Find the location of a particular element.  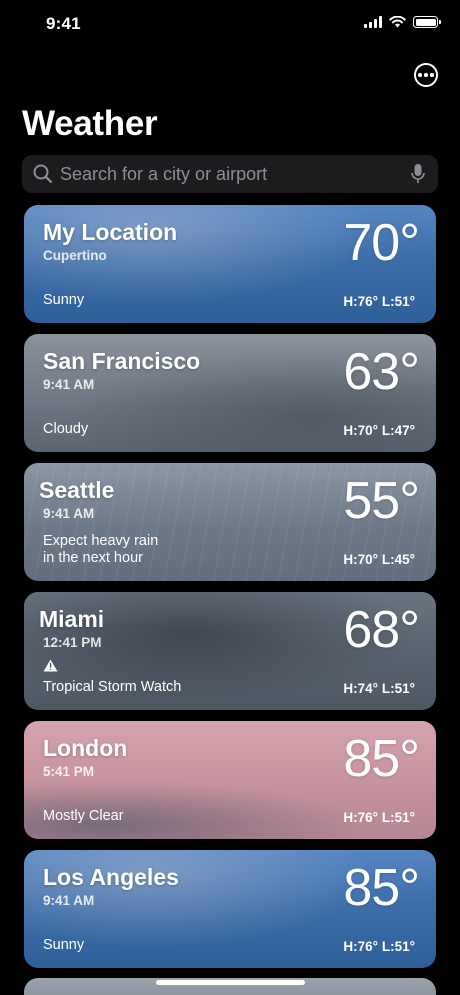

card-city: Los Angeles is located at coordinates (111, 877).